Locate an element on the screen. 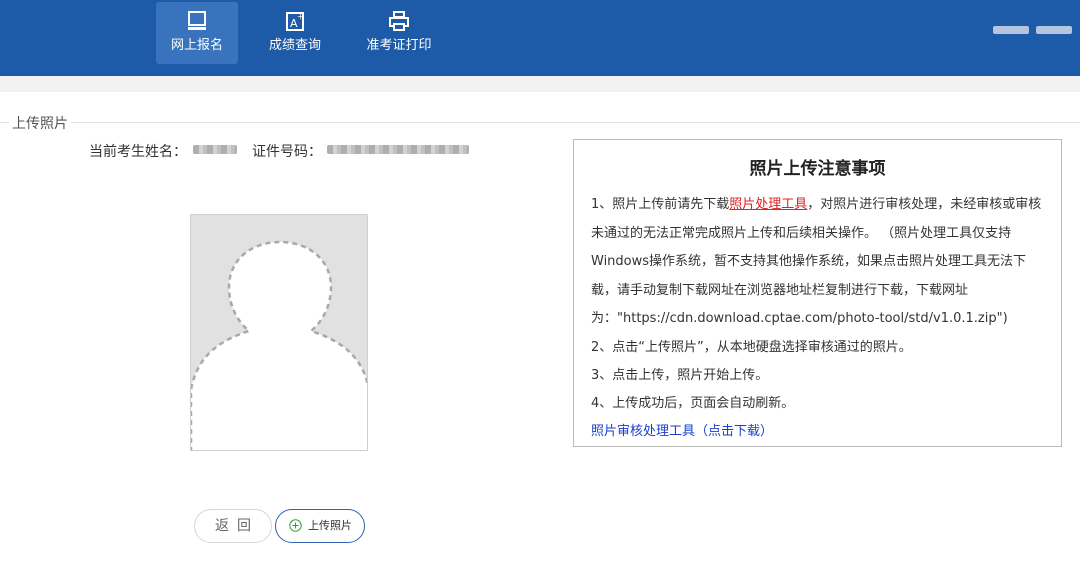 This screenshot has width=1080, height=570. nav-label: 网上报名 is located at coordinates (196, 45).